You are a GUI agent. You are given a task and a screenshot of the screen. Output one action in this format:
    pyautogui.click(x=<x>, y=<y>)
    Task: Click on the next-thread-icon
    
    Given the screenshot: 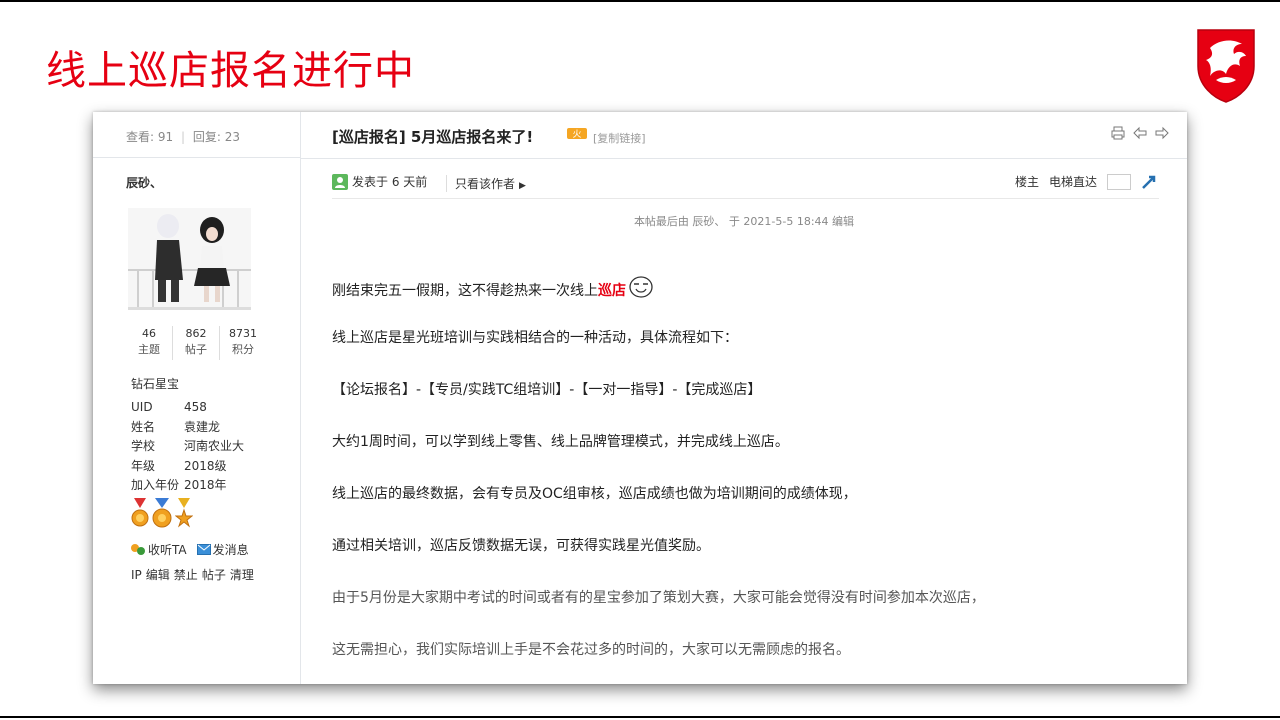 What is the action you would take?
    pyautogui.click(x=1162, y=133)
    